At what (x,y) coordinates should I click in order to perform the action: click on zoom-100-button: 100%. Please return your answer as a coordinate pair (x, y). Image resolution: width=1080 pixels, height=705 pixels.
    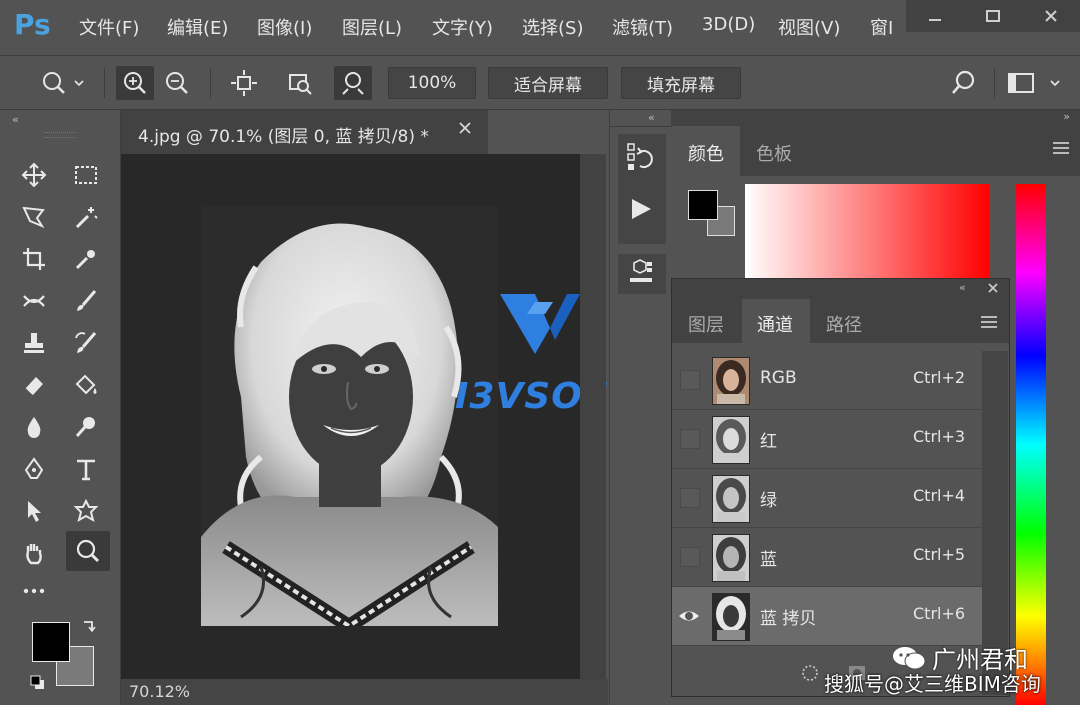
    Looking at the image, I should click on (432, 83).